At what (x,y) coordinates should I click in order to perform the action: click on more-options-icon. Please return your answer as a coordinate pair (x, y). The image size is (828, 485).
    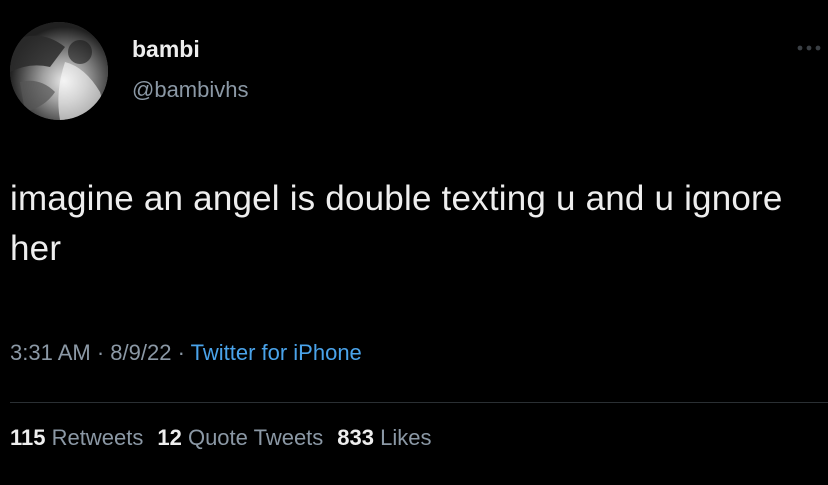
    Looking at the image, I should click on (811, 48).